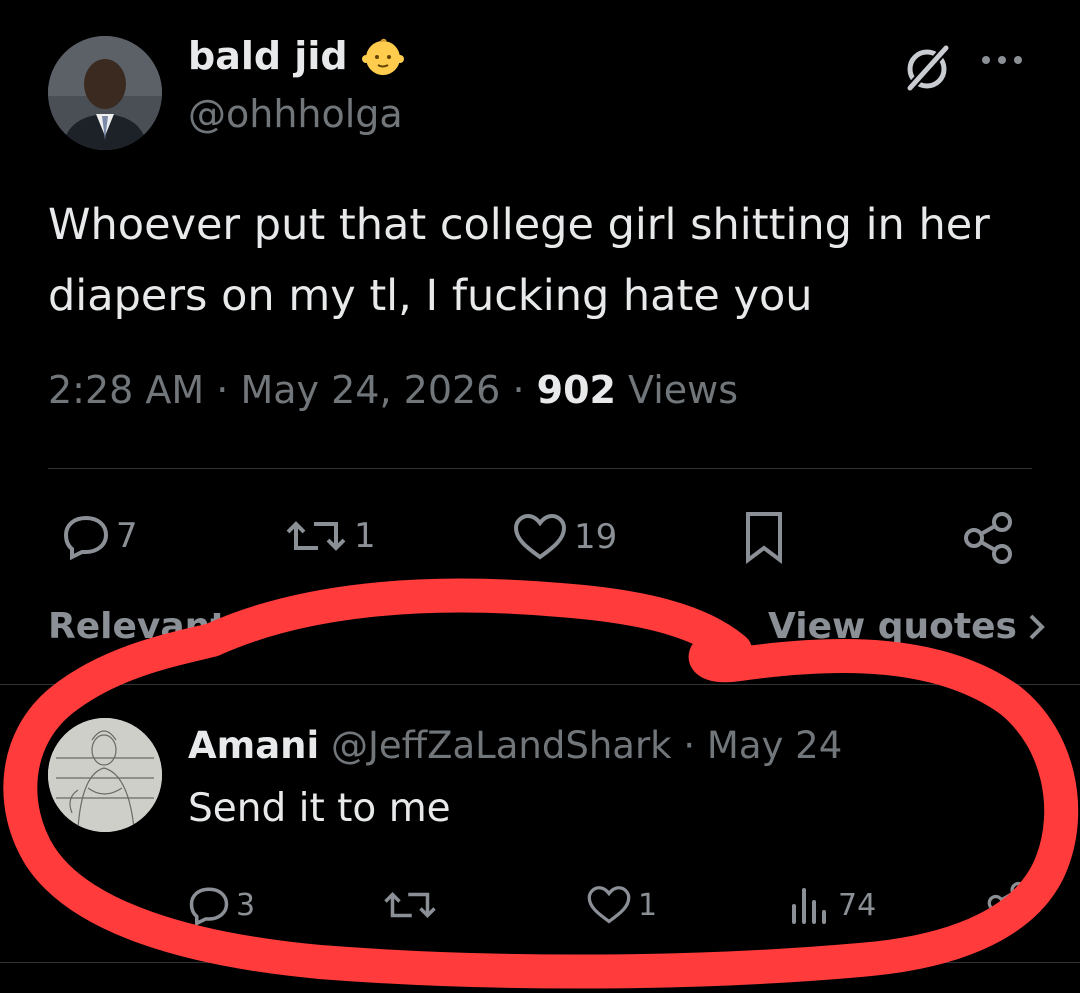 The height and width of the screenshot is (993, 1080). I want to click on reply-count: 7, so click(127, 536).